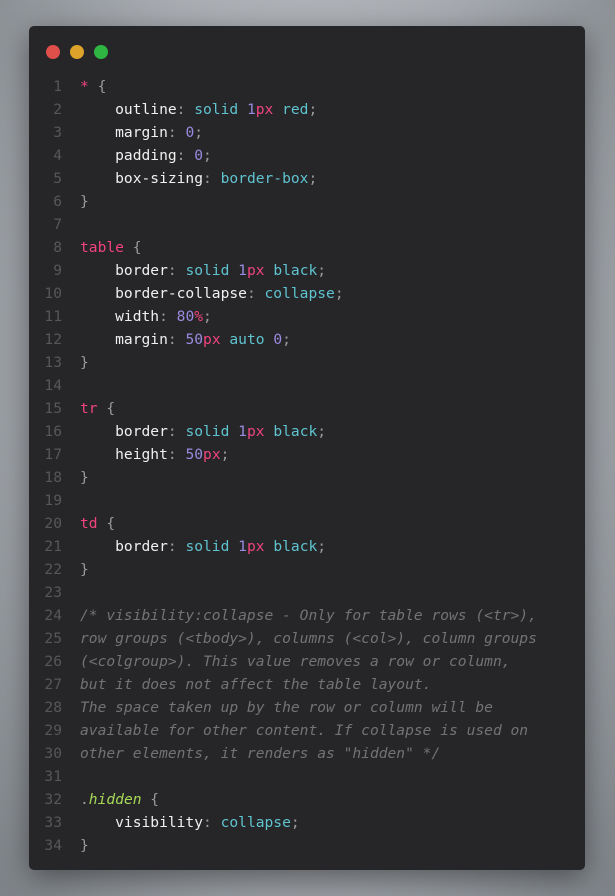 The height and width of the screenshot is (896, 615). What do you see at coordinates (283, 247) in the screenshot?
I see `code-line: 8 table {` at bounding box center [283, 247].